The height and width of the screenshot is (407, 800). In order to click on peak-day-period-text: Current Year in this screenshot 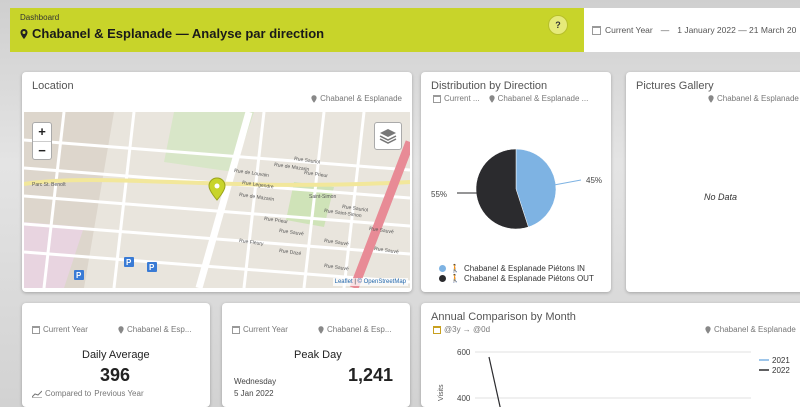, I will do `click(265, 329)`.